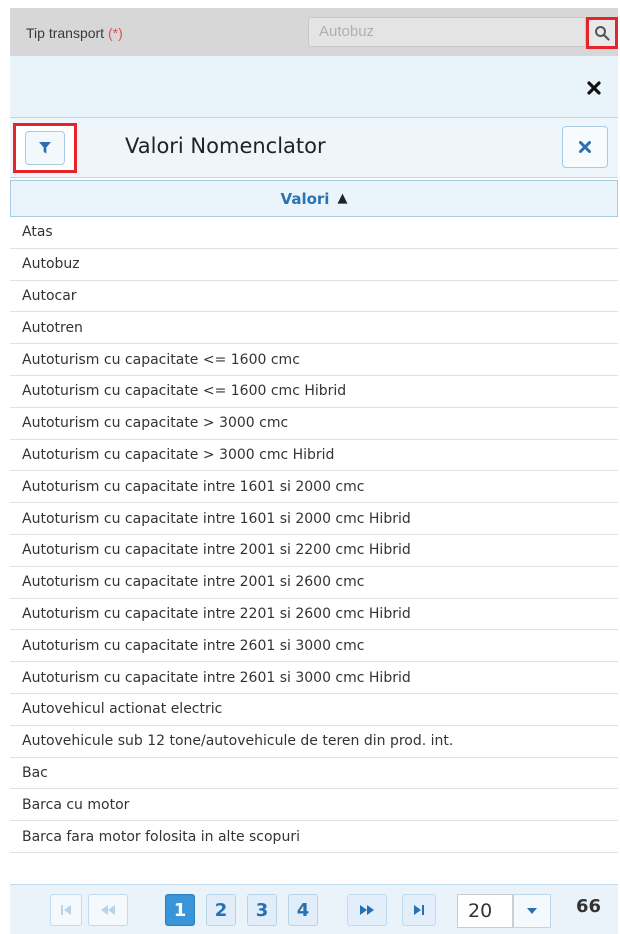  Describe the element at coordinates (314, 360) in the screenshot. I see `table-row: Autoturism cu capacitate <= 1600 cmc` at that location.